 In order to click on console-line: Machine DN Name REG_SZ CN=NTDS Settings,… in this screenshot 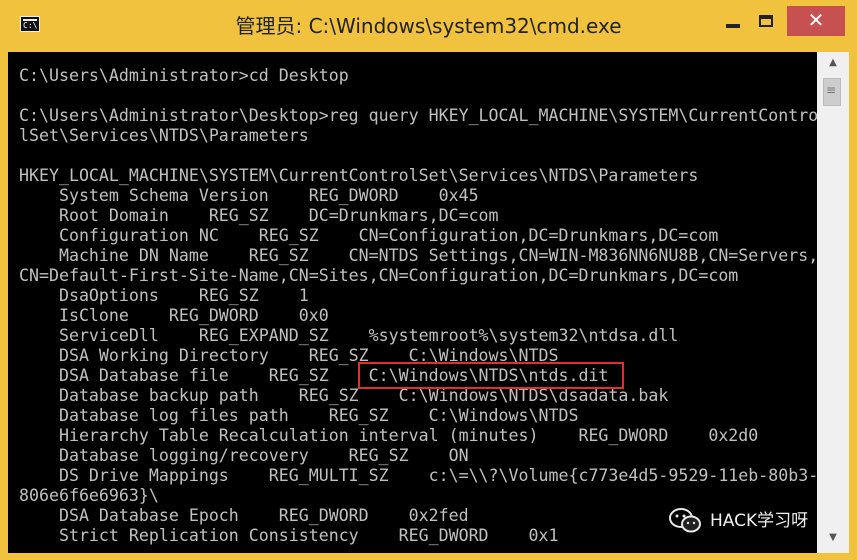, I will do `click(418, 255)`.